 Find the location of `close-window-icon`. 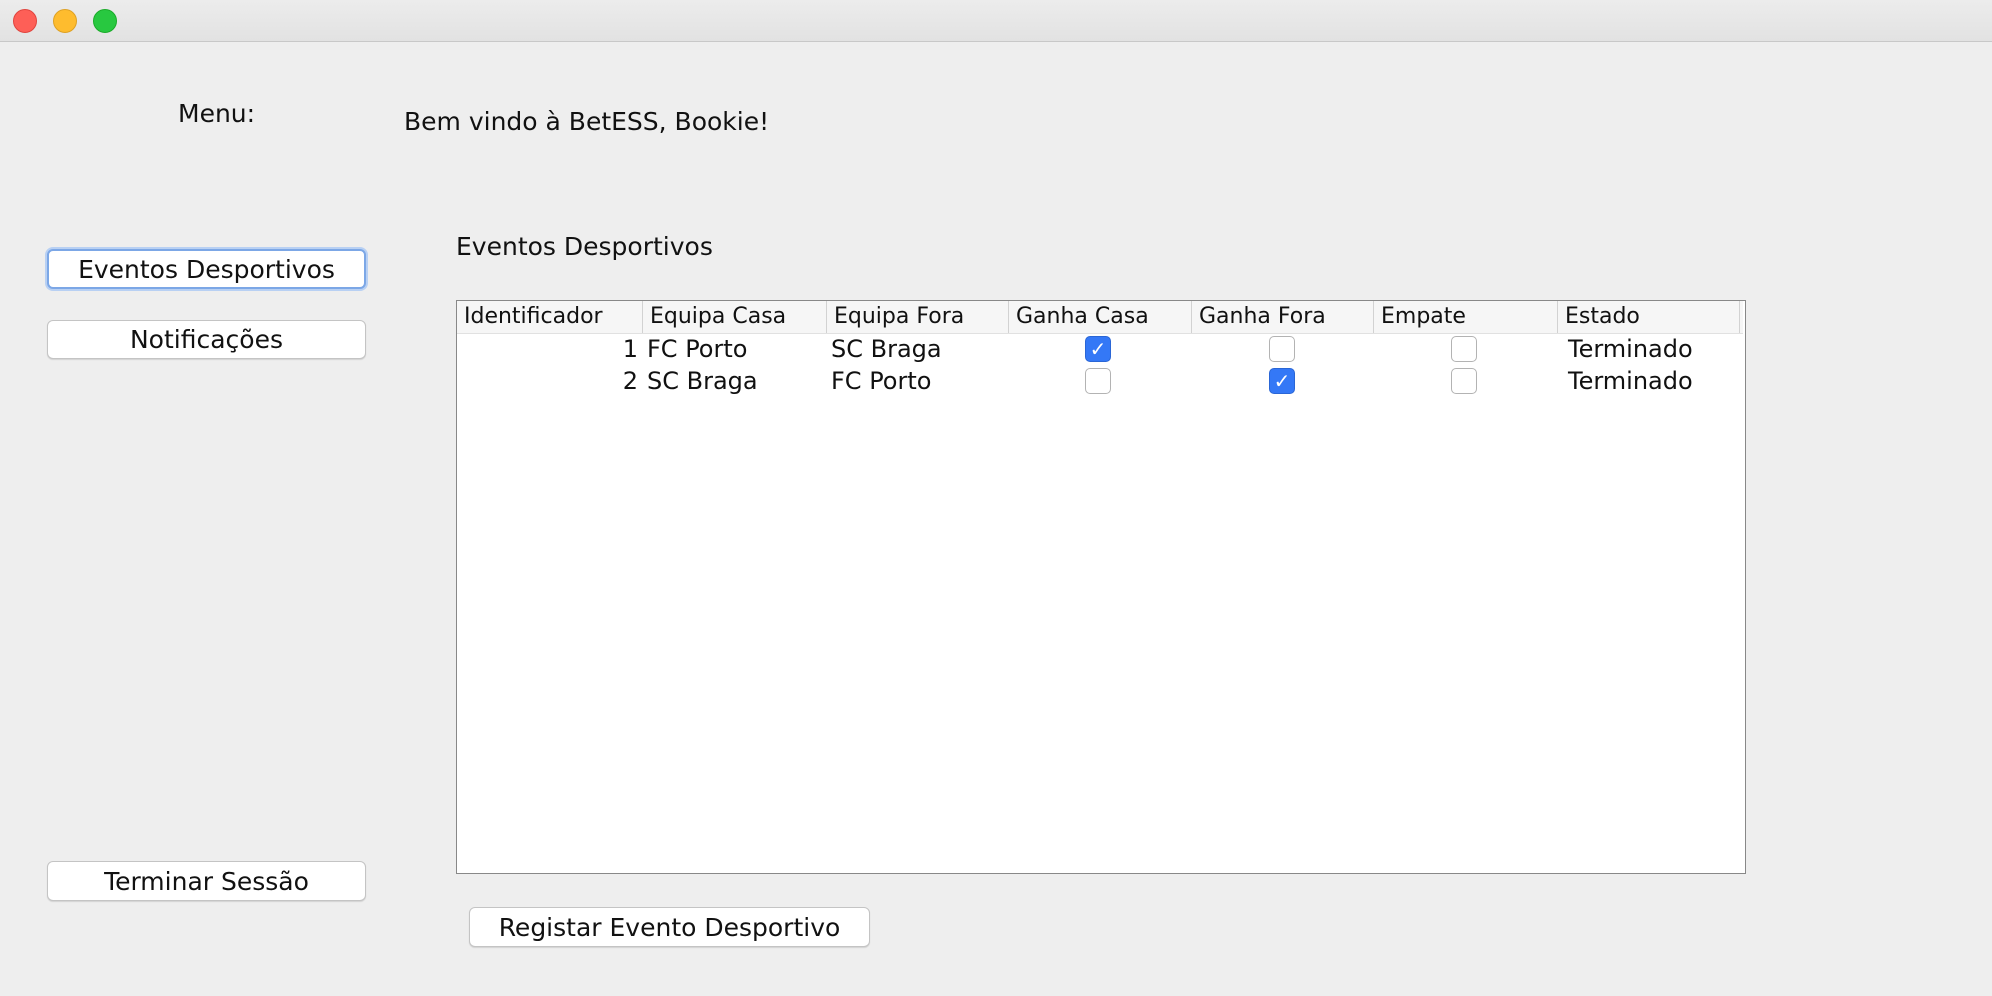

close-window-icon is located at coordinates (25, 21).